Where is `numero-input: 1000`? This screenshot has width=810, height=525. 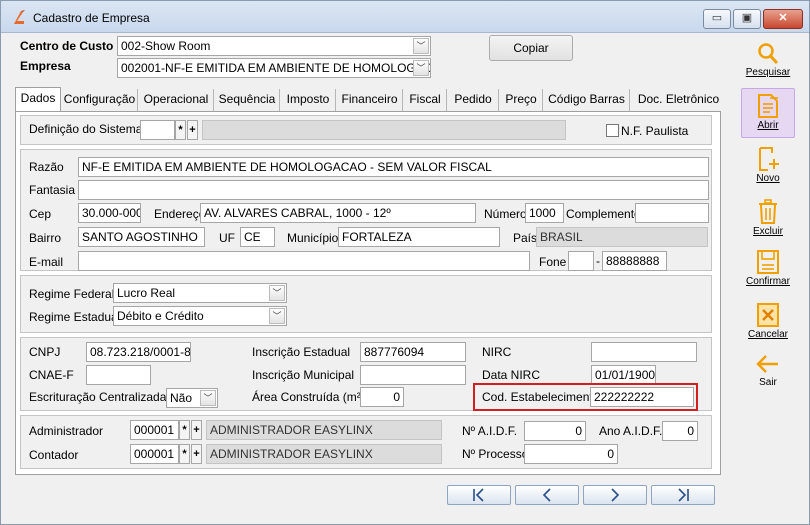 numero-input: 1000 is located at coordinates (544, 213).